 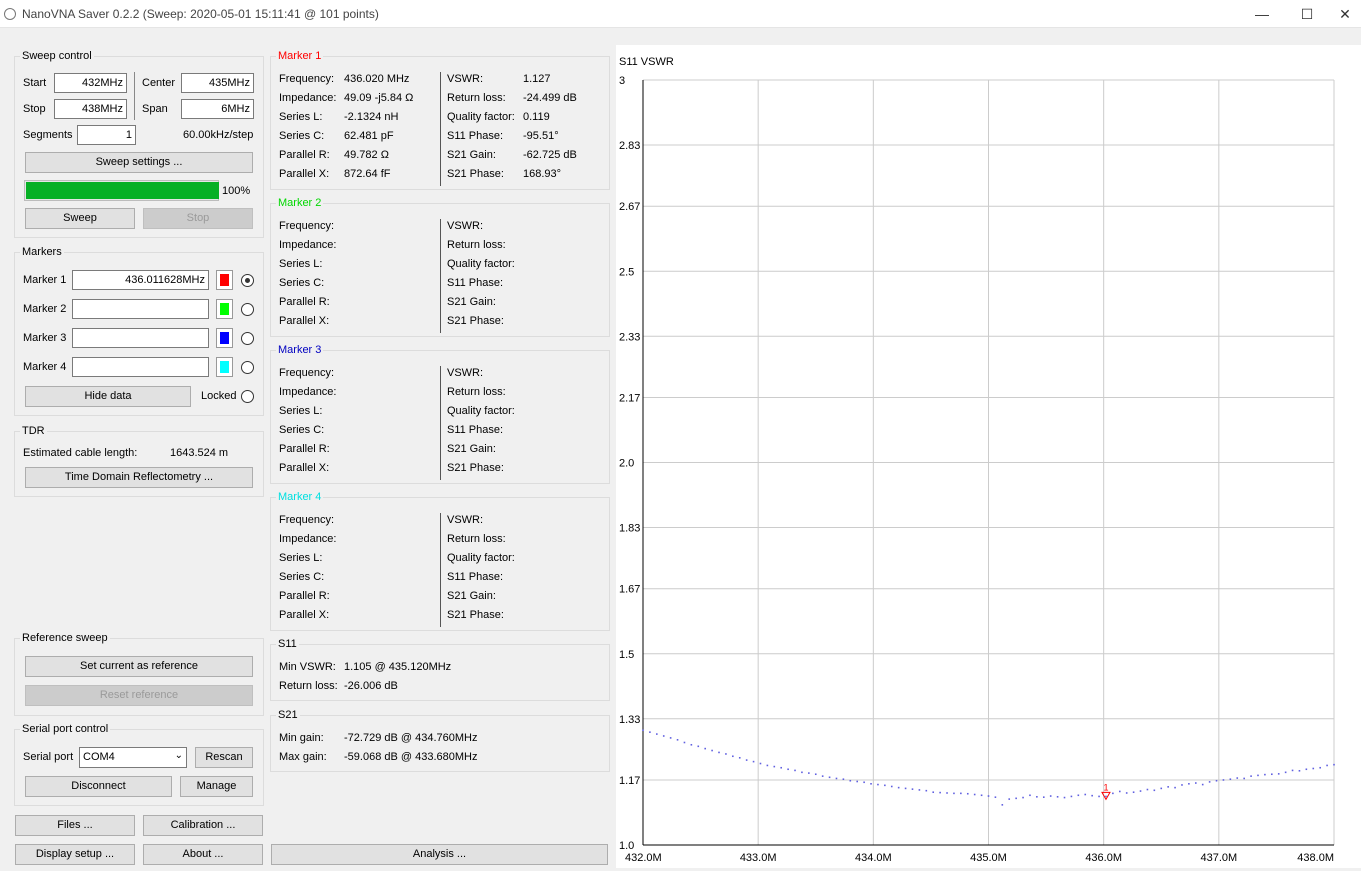 I want to click on marker-1-left-label: Parallel X:, so click(x=304, y=174).